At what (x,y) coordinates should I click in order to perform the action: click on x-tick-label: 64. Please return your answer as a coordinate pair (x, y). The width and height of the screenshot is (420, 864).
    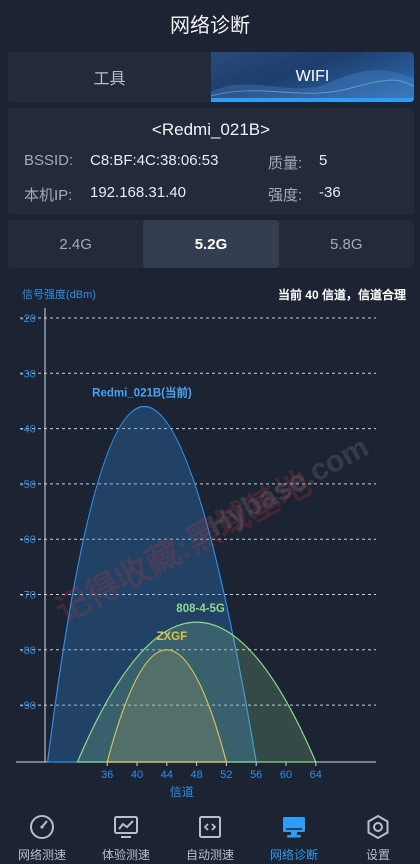
    Looking at the image, I should click on (316, 775).